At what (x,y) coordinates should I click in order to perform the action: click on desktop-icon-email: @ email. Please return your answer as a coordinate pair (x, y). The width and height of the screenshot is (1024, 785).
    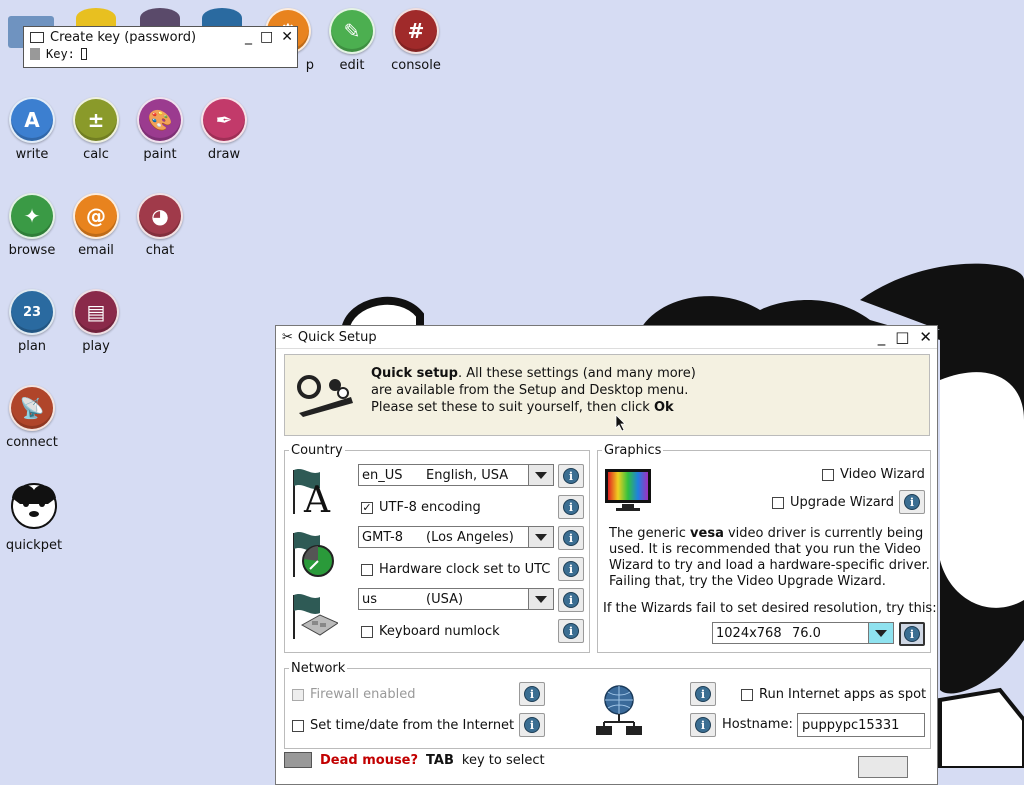
    Looking at the image, I should click on (96, 225).